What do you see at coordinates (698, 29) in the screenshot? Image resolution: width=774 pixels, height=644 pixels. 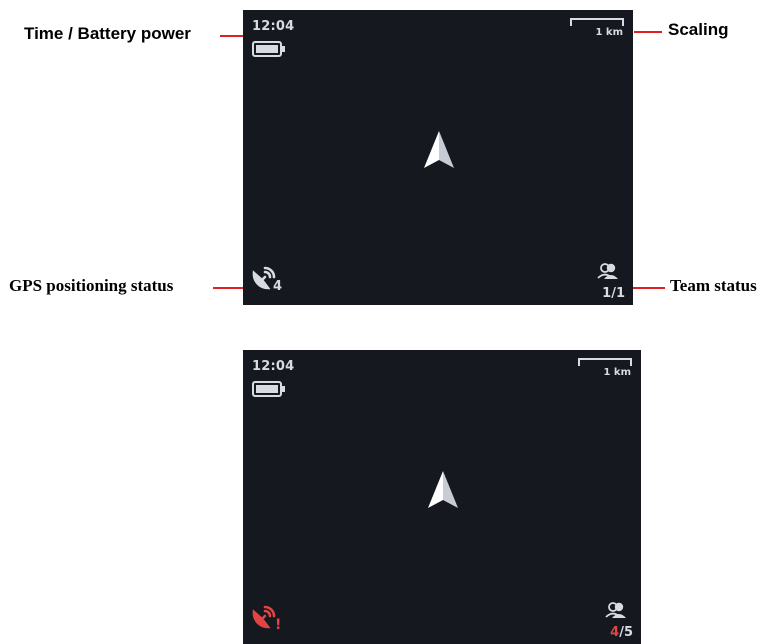 I see `callout-scaling: Scaling` at bounding box center [698, 29].